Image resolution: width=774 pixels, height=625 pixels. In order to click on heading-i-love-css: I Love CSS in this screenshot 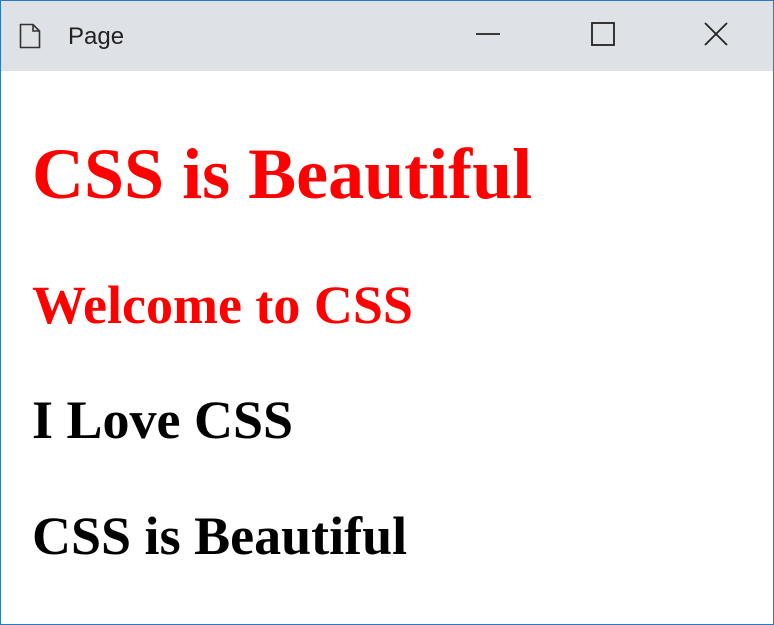, I will do `click(163, 420)`.